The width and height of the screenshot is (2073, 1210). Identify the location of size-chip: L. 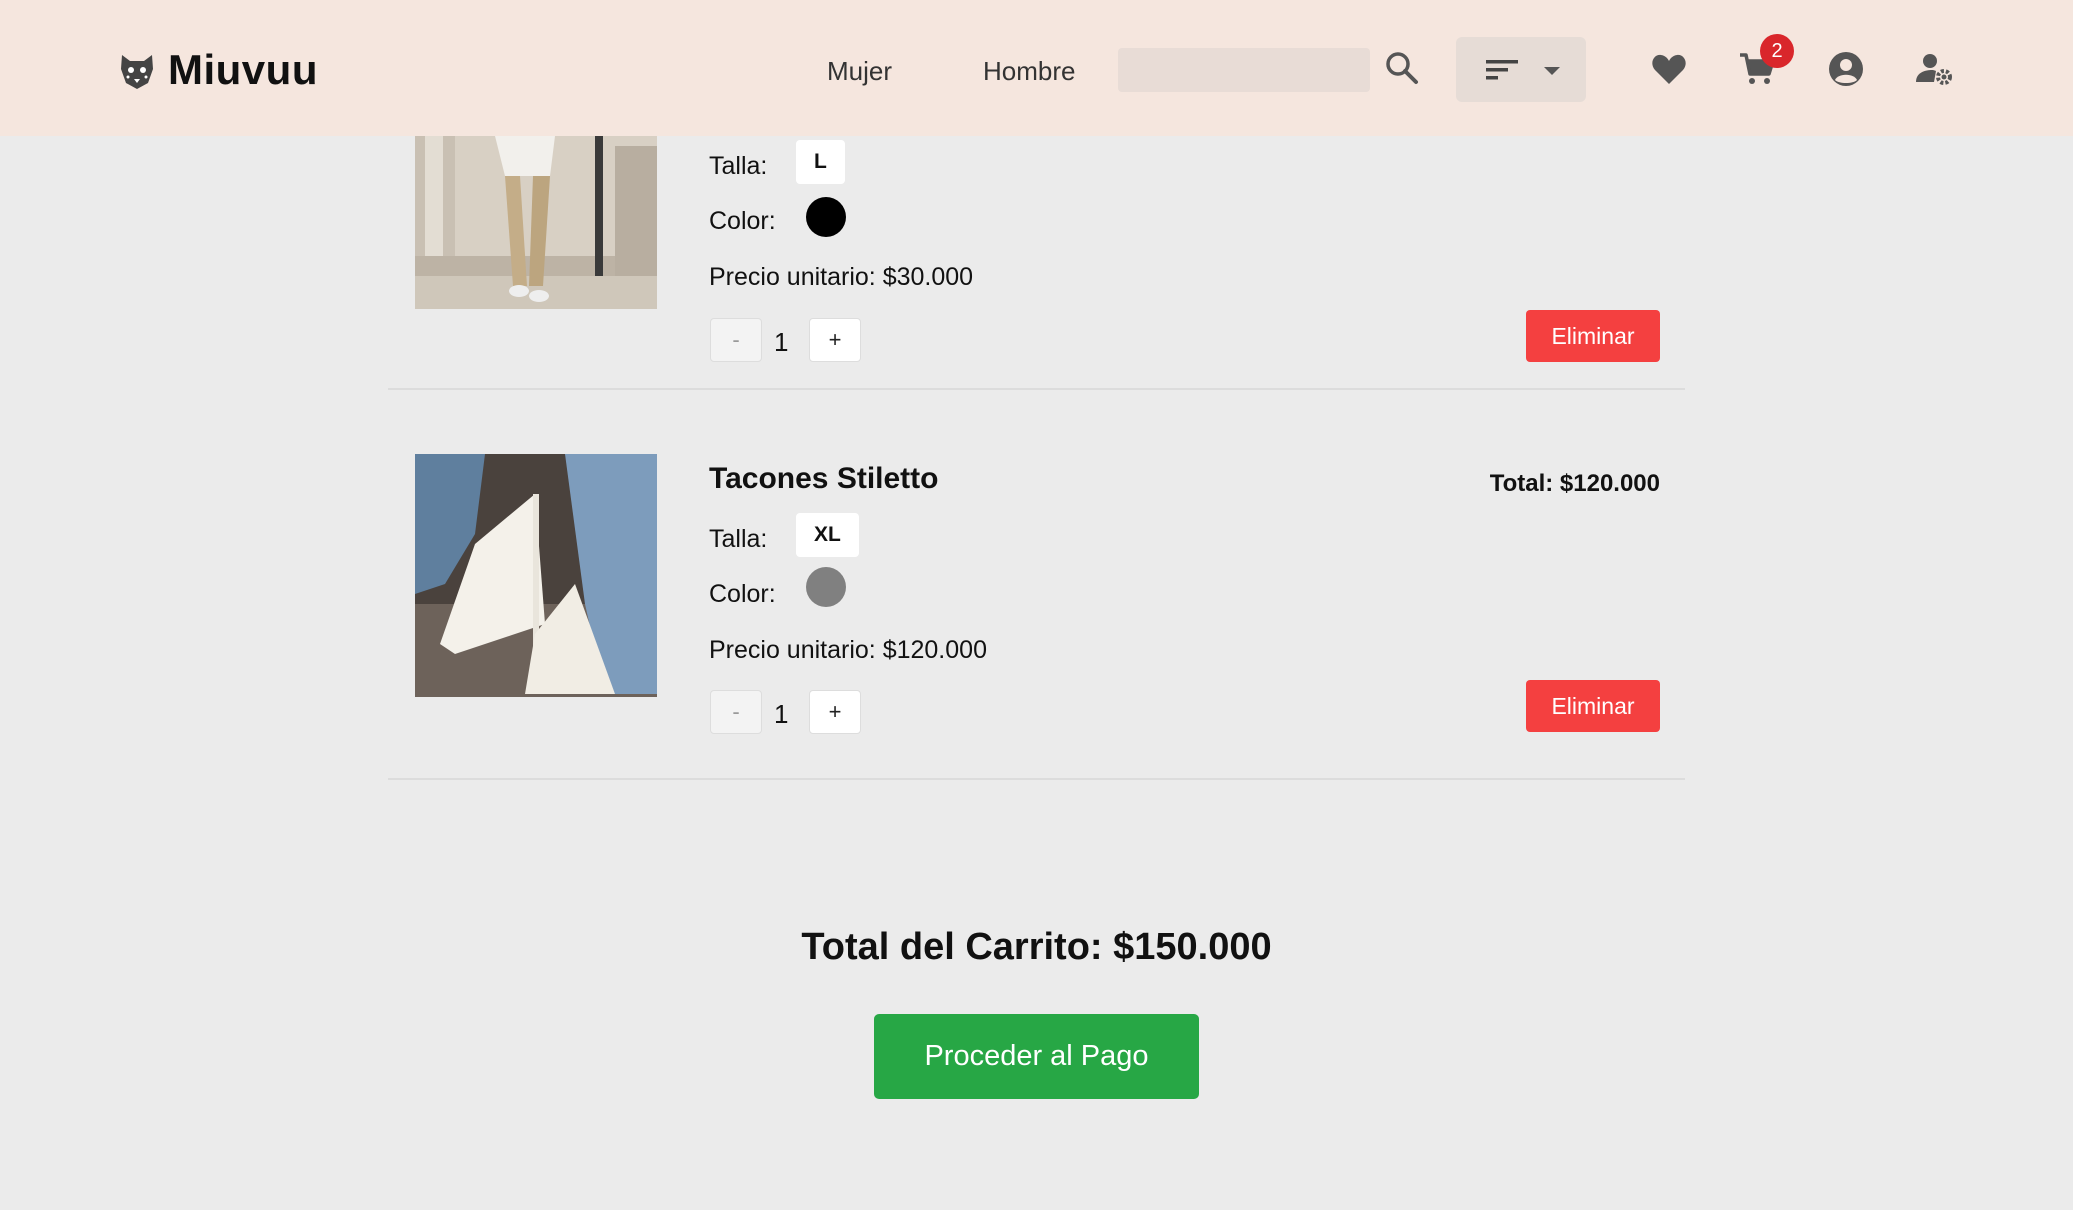
(820, 162).